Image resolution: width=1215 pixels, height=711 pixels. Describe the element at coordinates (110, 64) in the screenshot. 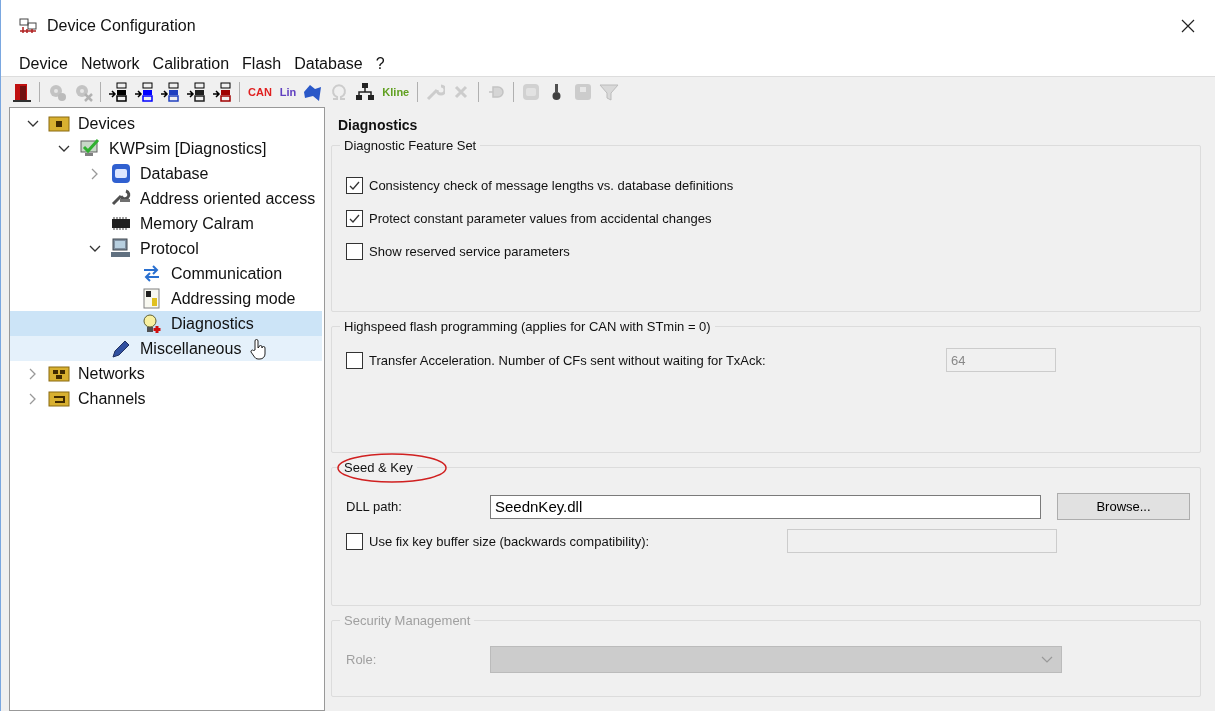

I see `menu-item: Network` at that location.